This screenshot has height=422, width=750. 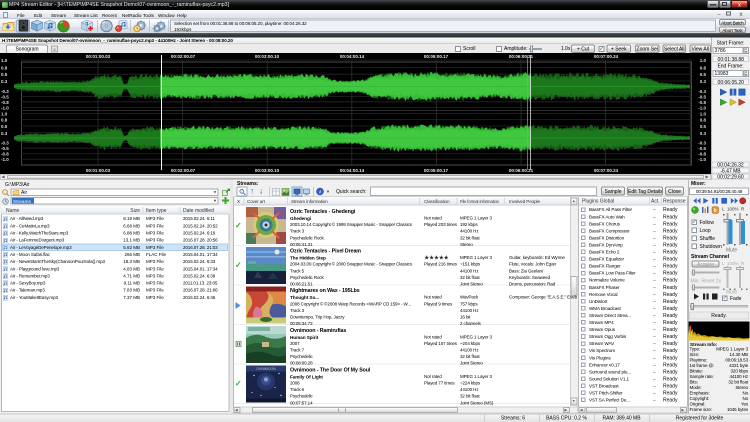 What do you see at coordinates (266, 369) in the screenshot?
I see `svg-text: OVNIMOON` at bounding box center [266, 369].